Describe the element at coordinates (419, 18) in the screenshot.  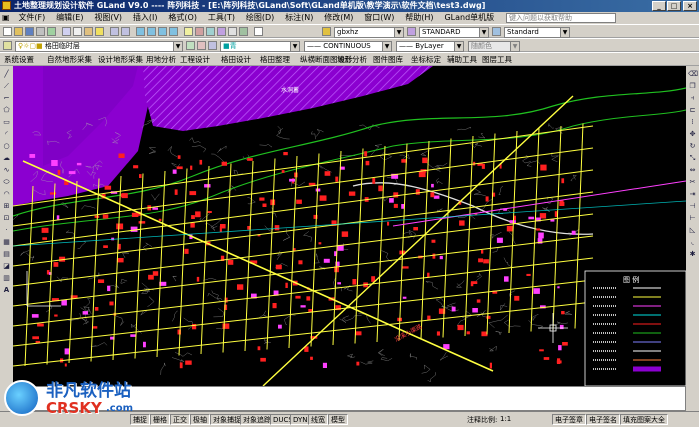
I see `menu-help: 帮助(H)` at that location.